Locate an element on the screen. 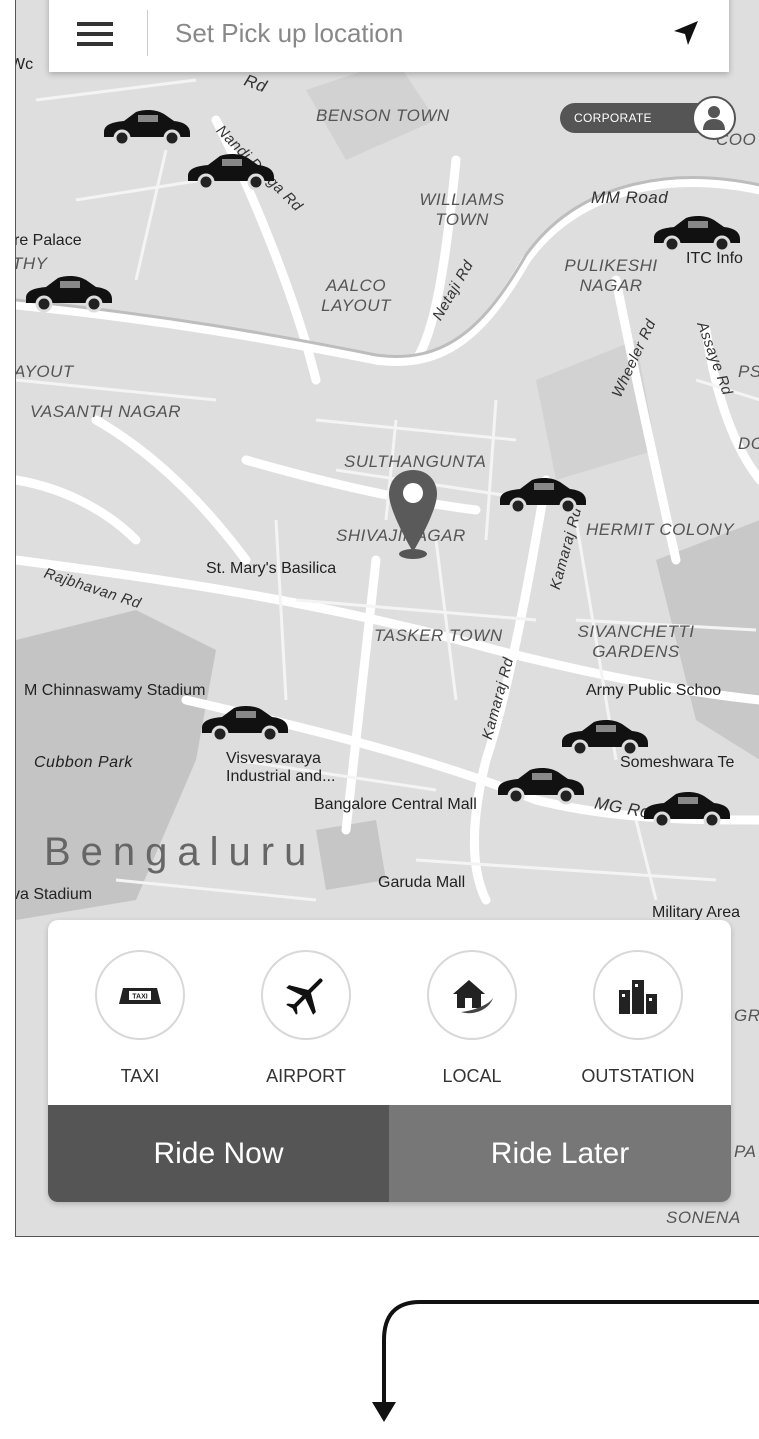  navigation-arrow-icon is located at coordinates (686, 33).